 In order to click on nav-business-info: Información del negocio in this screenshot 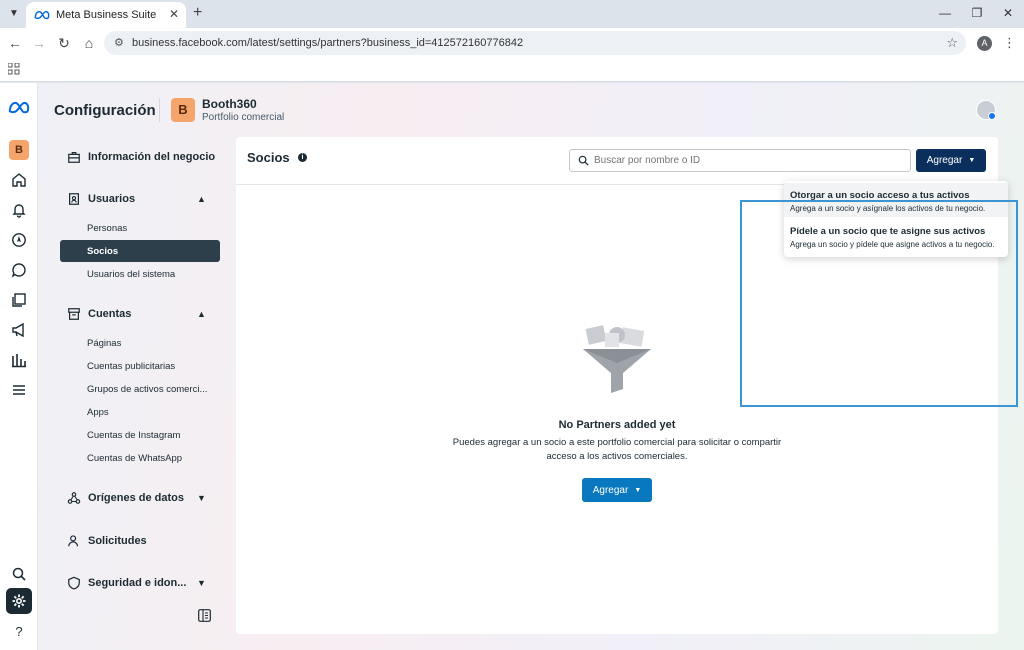, I will do `click(141, 157)`.